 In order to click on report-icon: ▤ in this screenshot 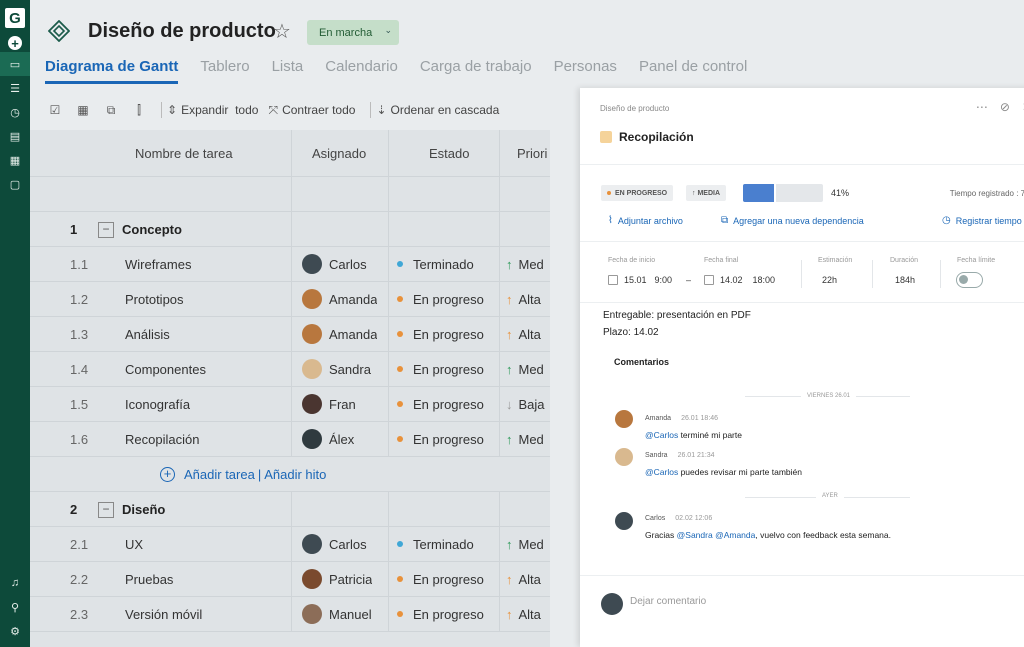, I will do `click(15, 136)`.